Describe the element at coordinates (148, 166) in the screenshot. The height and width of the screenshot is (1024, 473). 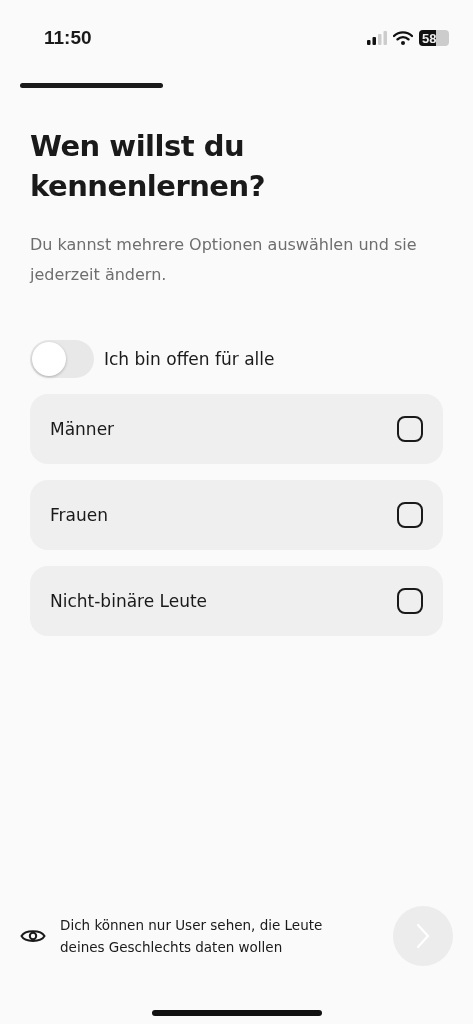
I see `page-title: Wen willst du kennenlernen?` at that location.